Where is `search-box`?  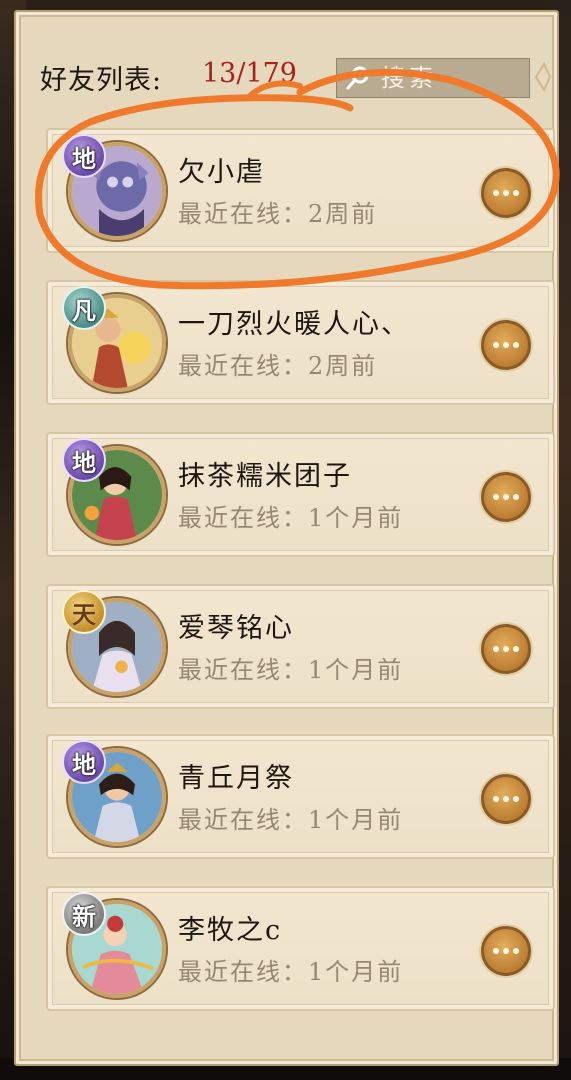
search-box is located at coordinates (433, 78).